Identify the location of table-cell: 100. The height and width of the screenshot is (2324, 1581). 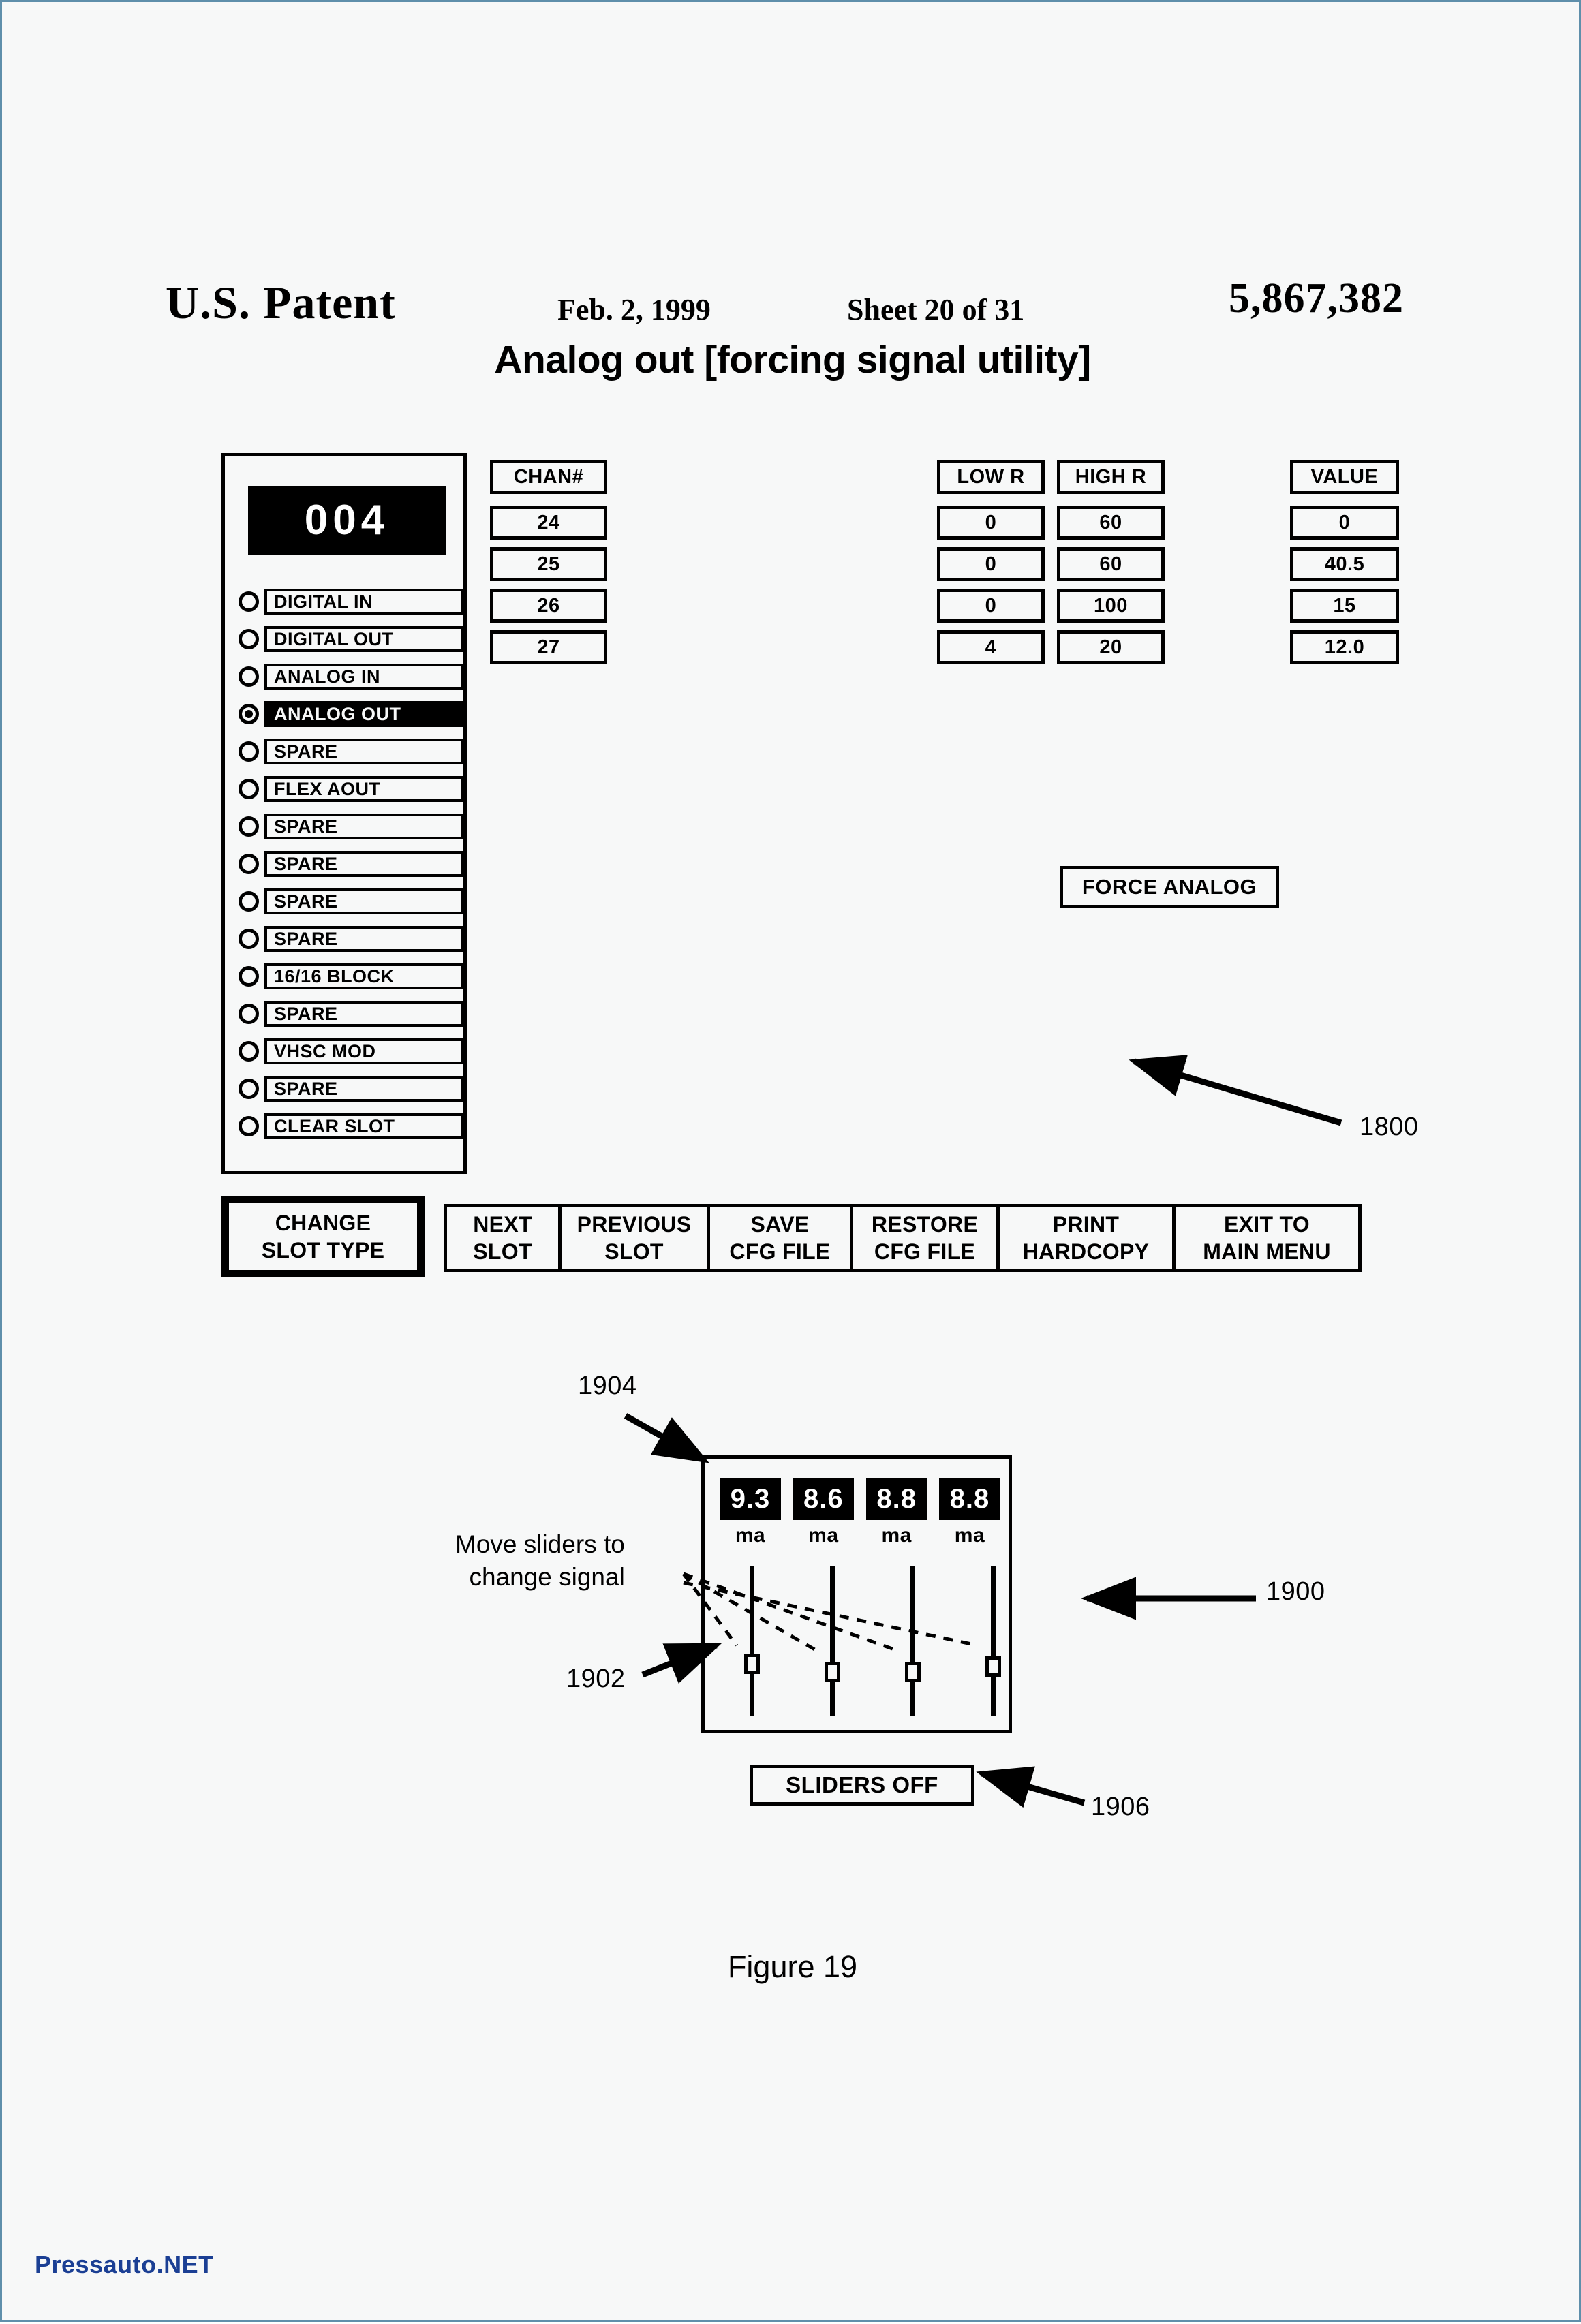
(1111, 606).